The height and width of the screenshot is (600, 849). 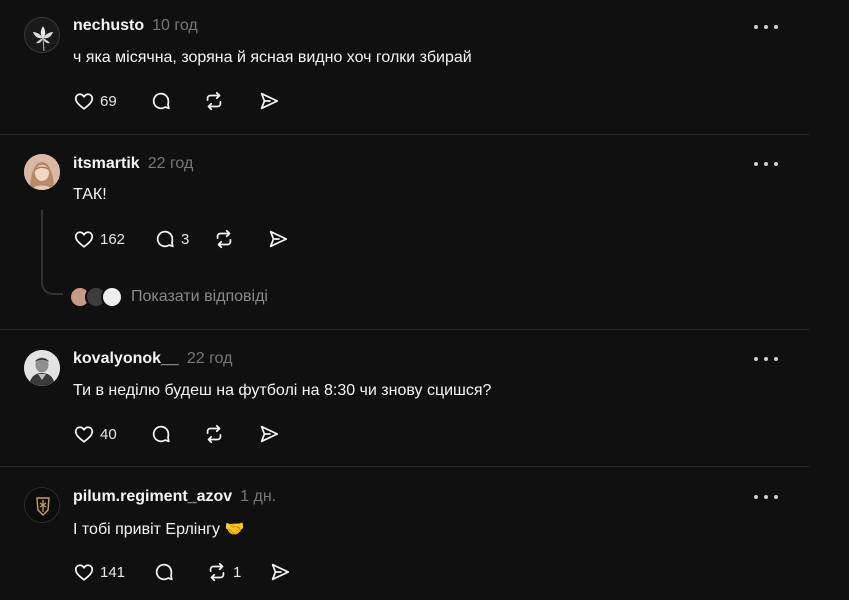 I want to click on like-button: 141, so click(x=99, y=572).